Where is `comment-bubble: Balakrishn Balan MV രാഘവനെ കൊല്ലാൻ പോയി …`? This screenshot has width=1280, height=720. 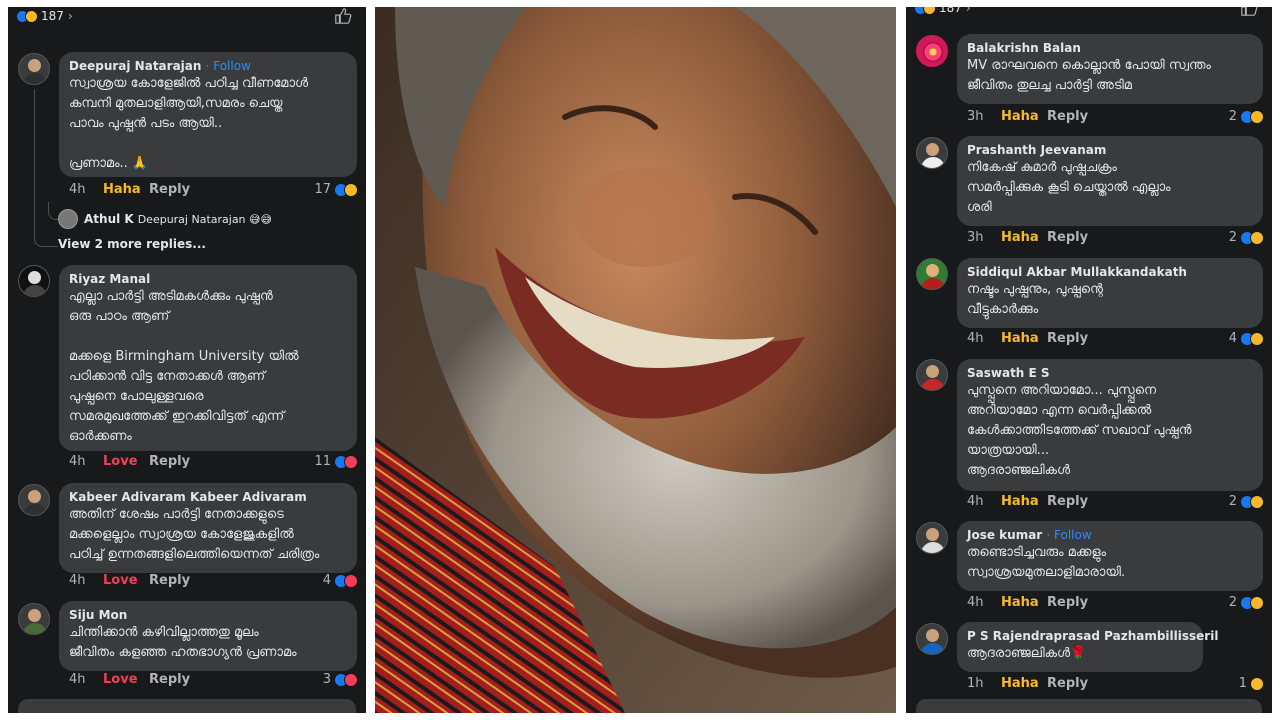 comment-bubble: Balakrishn Balan MV രാഘവനെ കൊല്ലാൻ പോയി … is located at coordinates (1110, 69).